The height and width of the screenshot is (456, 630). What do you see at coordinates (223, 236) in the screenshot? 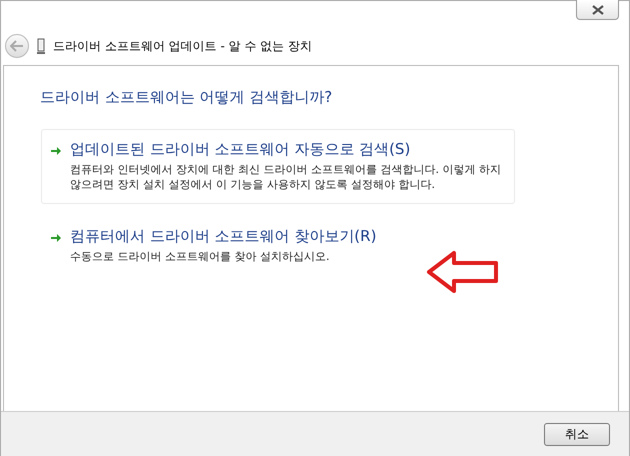
I see `option-title: 컴퓨터에서 드라이버 소프트웨어 찾아보기(R)` at bounding box center [223, 236].